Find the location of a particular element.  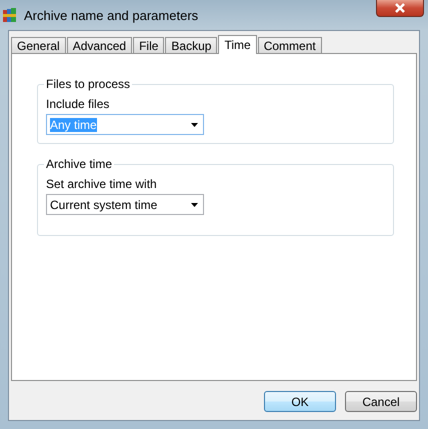

tab: Comment is located at coordinates (290, 45).